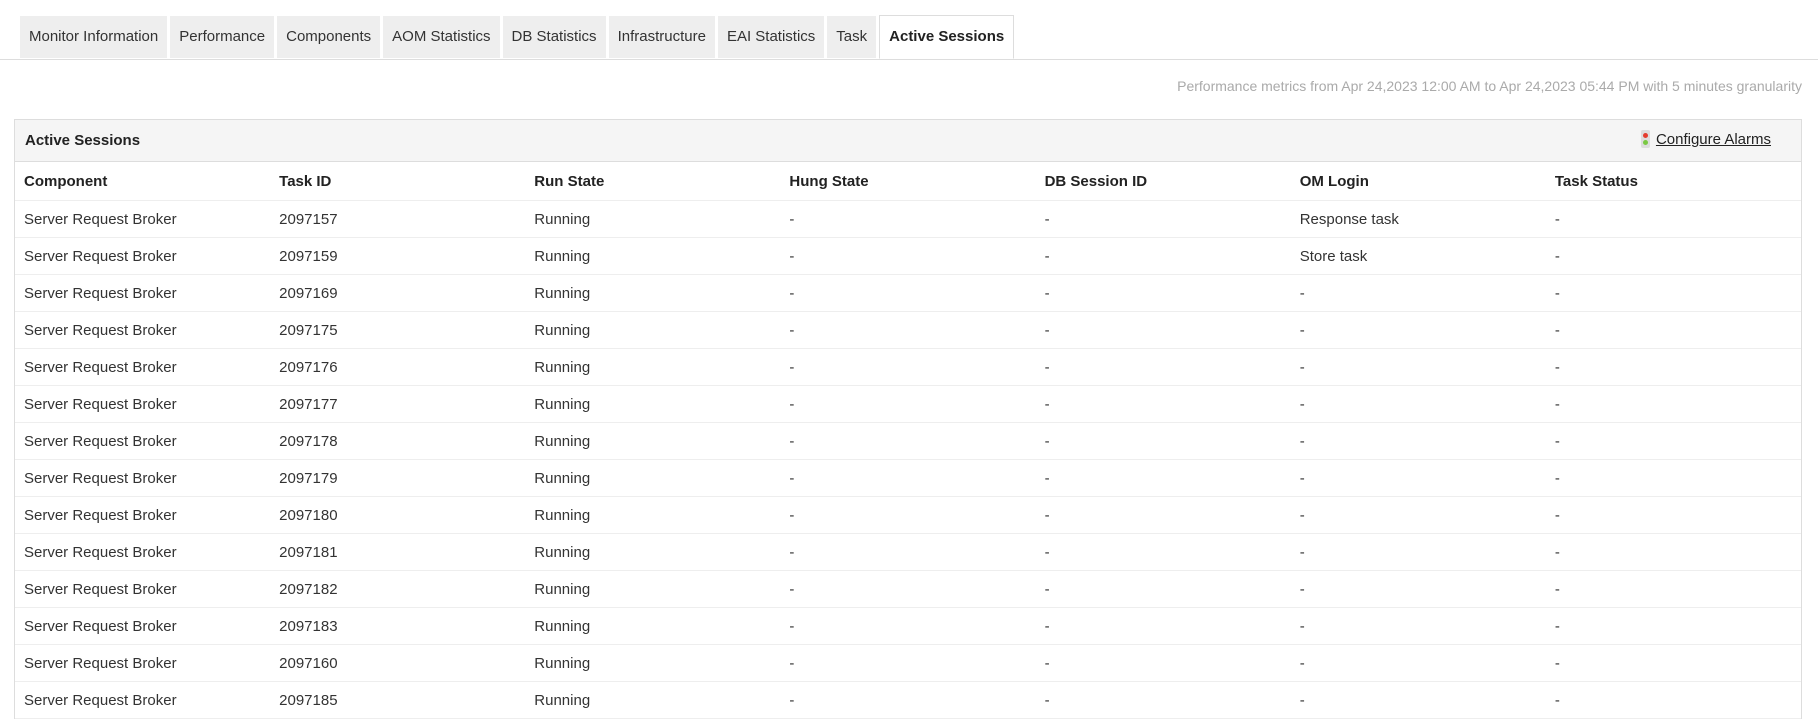 The image size is (1818, 719). I want to click on tab-db-statistics: DB Statistics, so click(554, 37).